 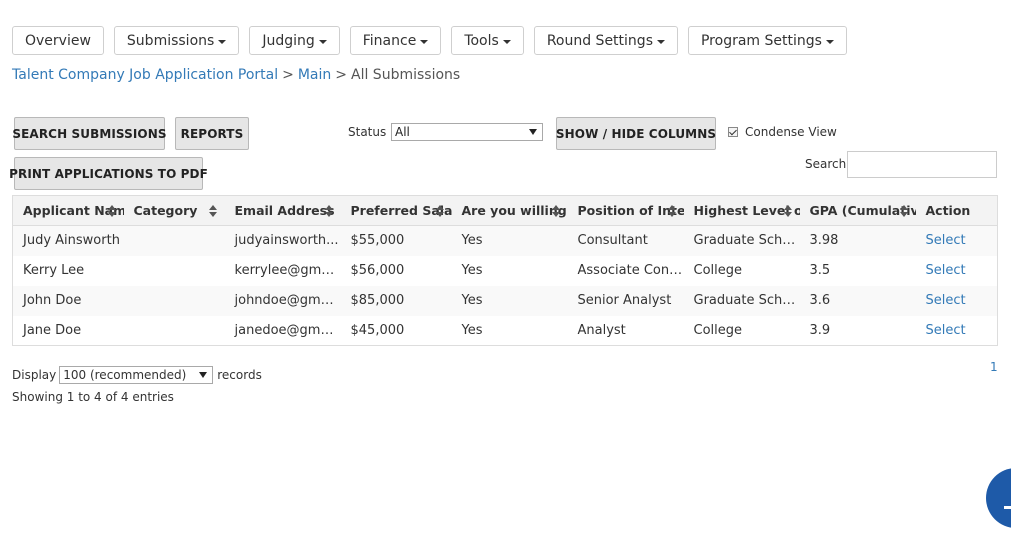 I want to click on nav-overview-label: Overview, so click(x=58, y=40).